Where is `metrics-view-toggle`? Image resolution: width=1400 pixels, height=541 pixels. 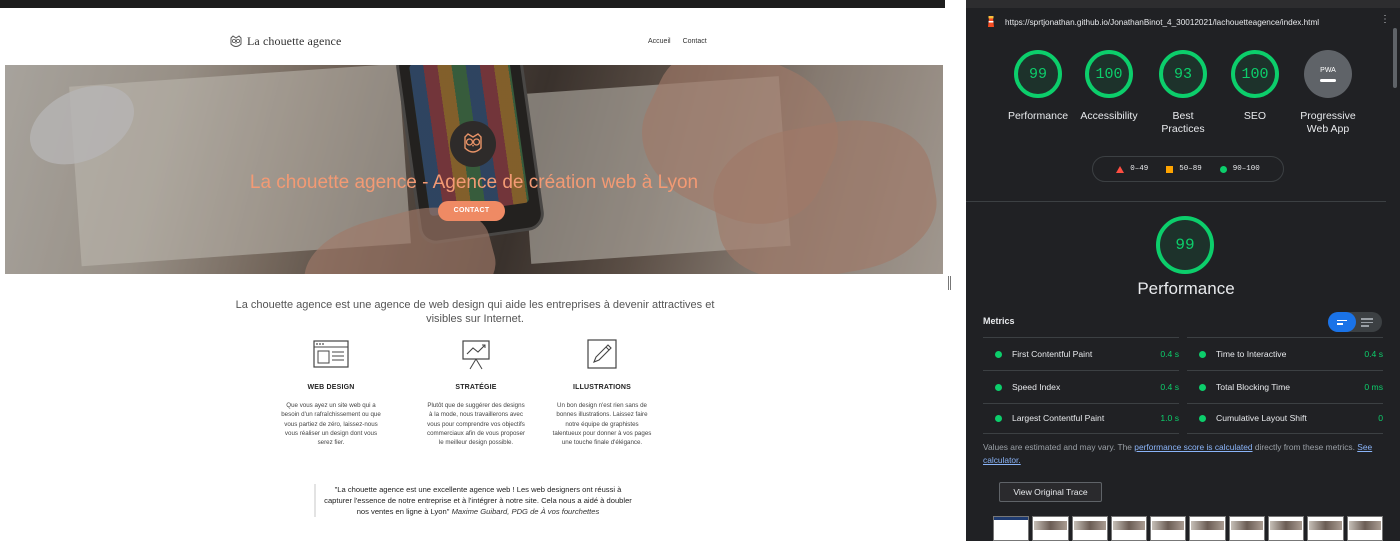 metrics-view-toggle is located at coordinates (1355, 322).